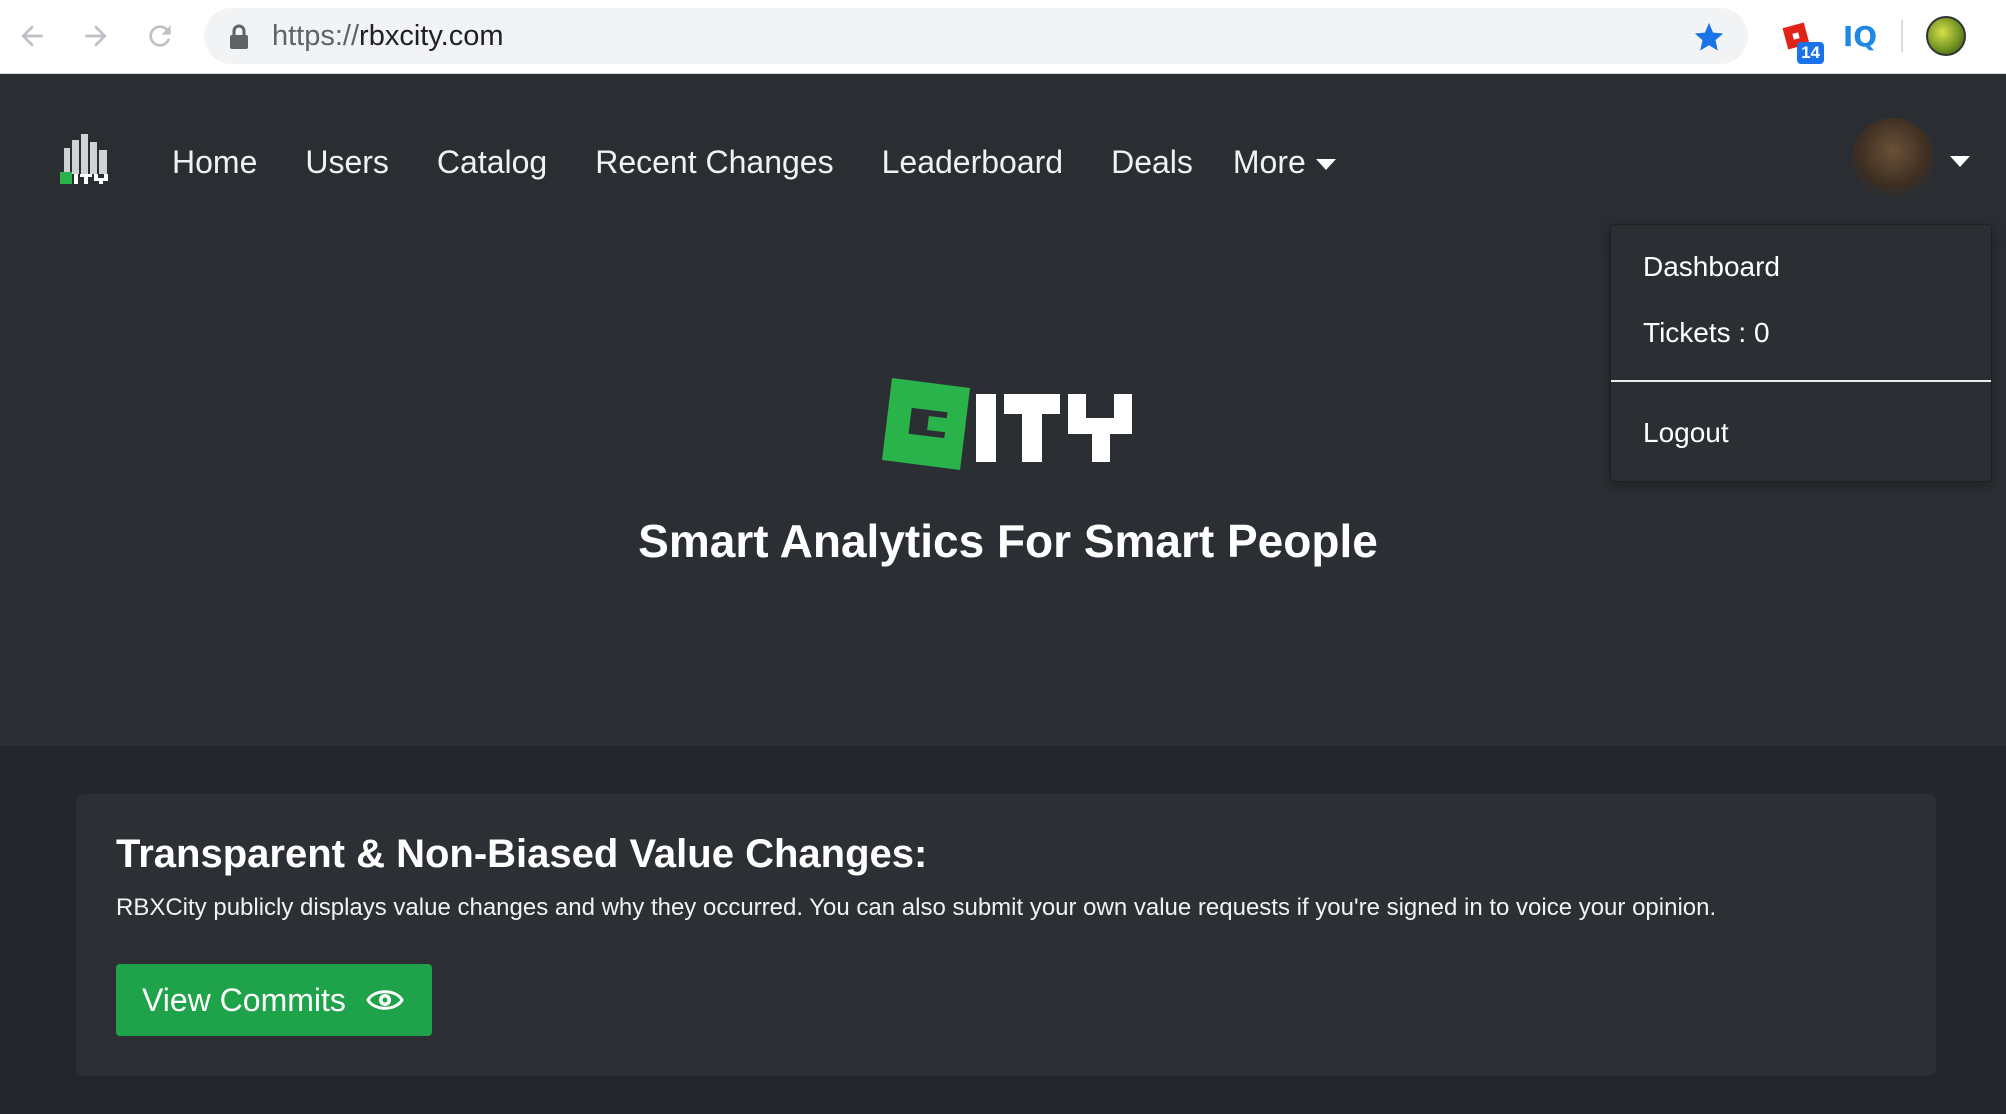 The image size is (2006, 1114). I want to click on nav-more-dropdown: More, so click(1284, 162).